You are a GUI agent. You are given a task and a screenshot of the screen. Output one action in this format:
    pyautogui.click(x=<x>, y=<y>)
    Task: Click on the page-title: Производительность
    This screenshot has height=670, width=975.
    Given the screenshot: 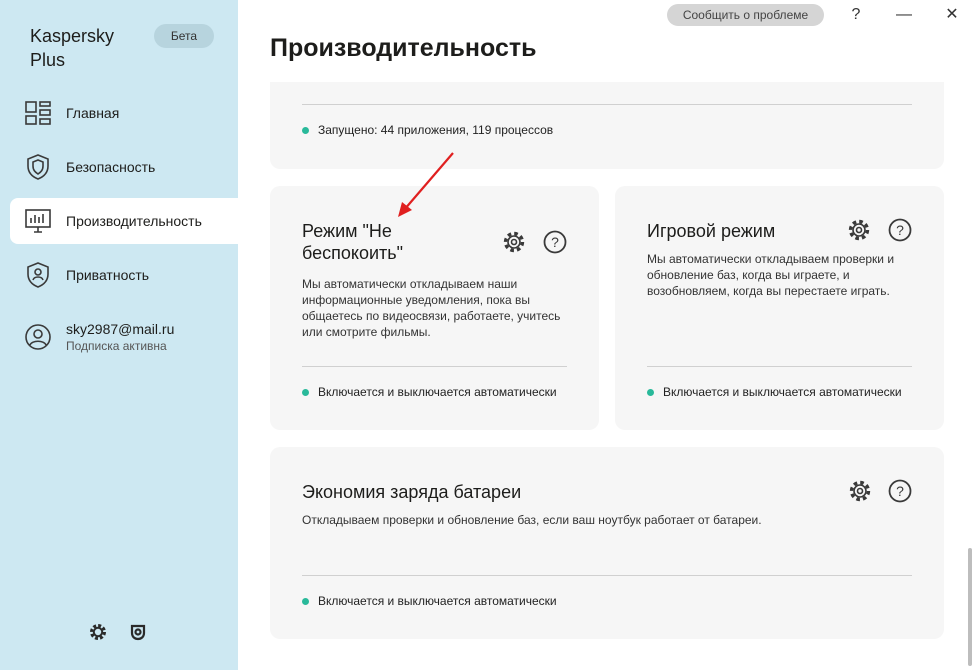 What is the action you would take?
    pyautogui.click(x=403, y=48)
    